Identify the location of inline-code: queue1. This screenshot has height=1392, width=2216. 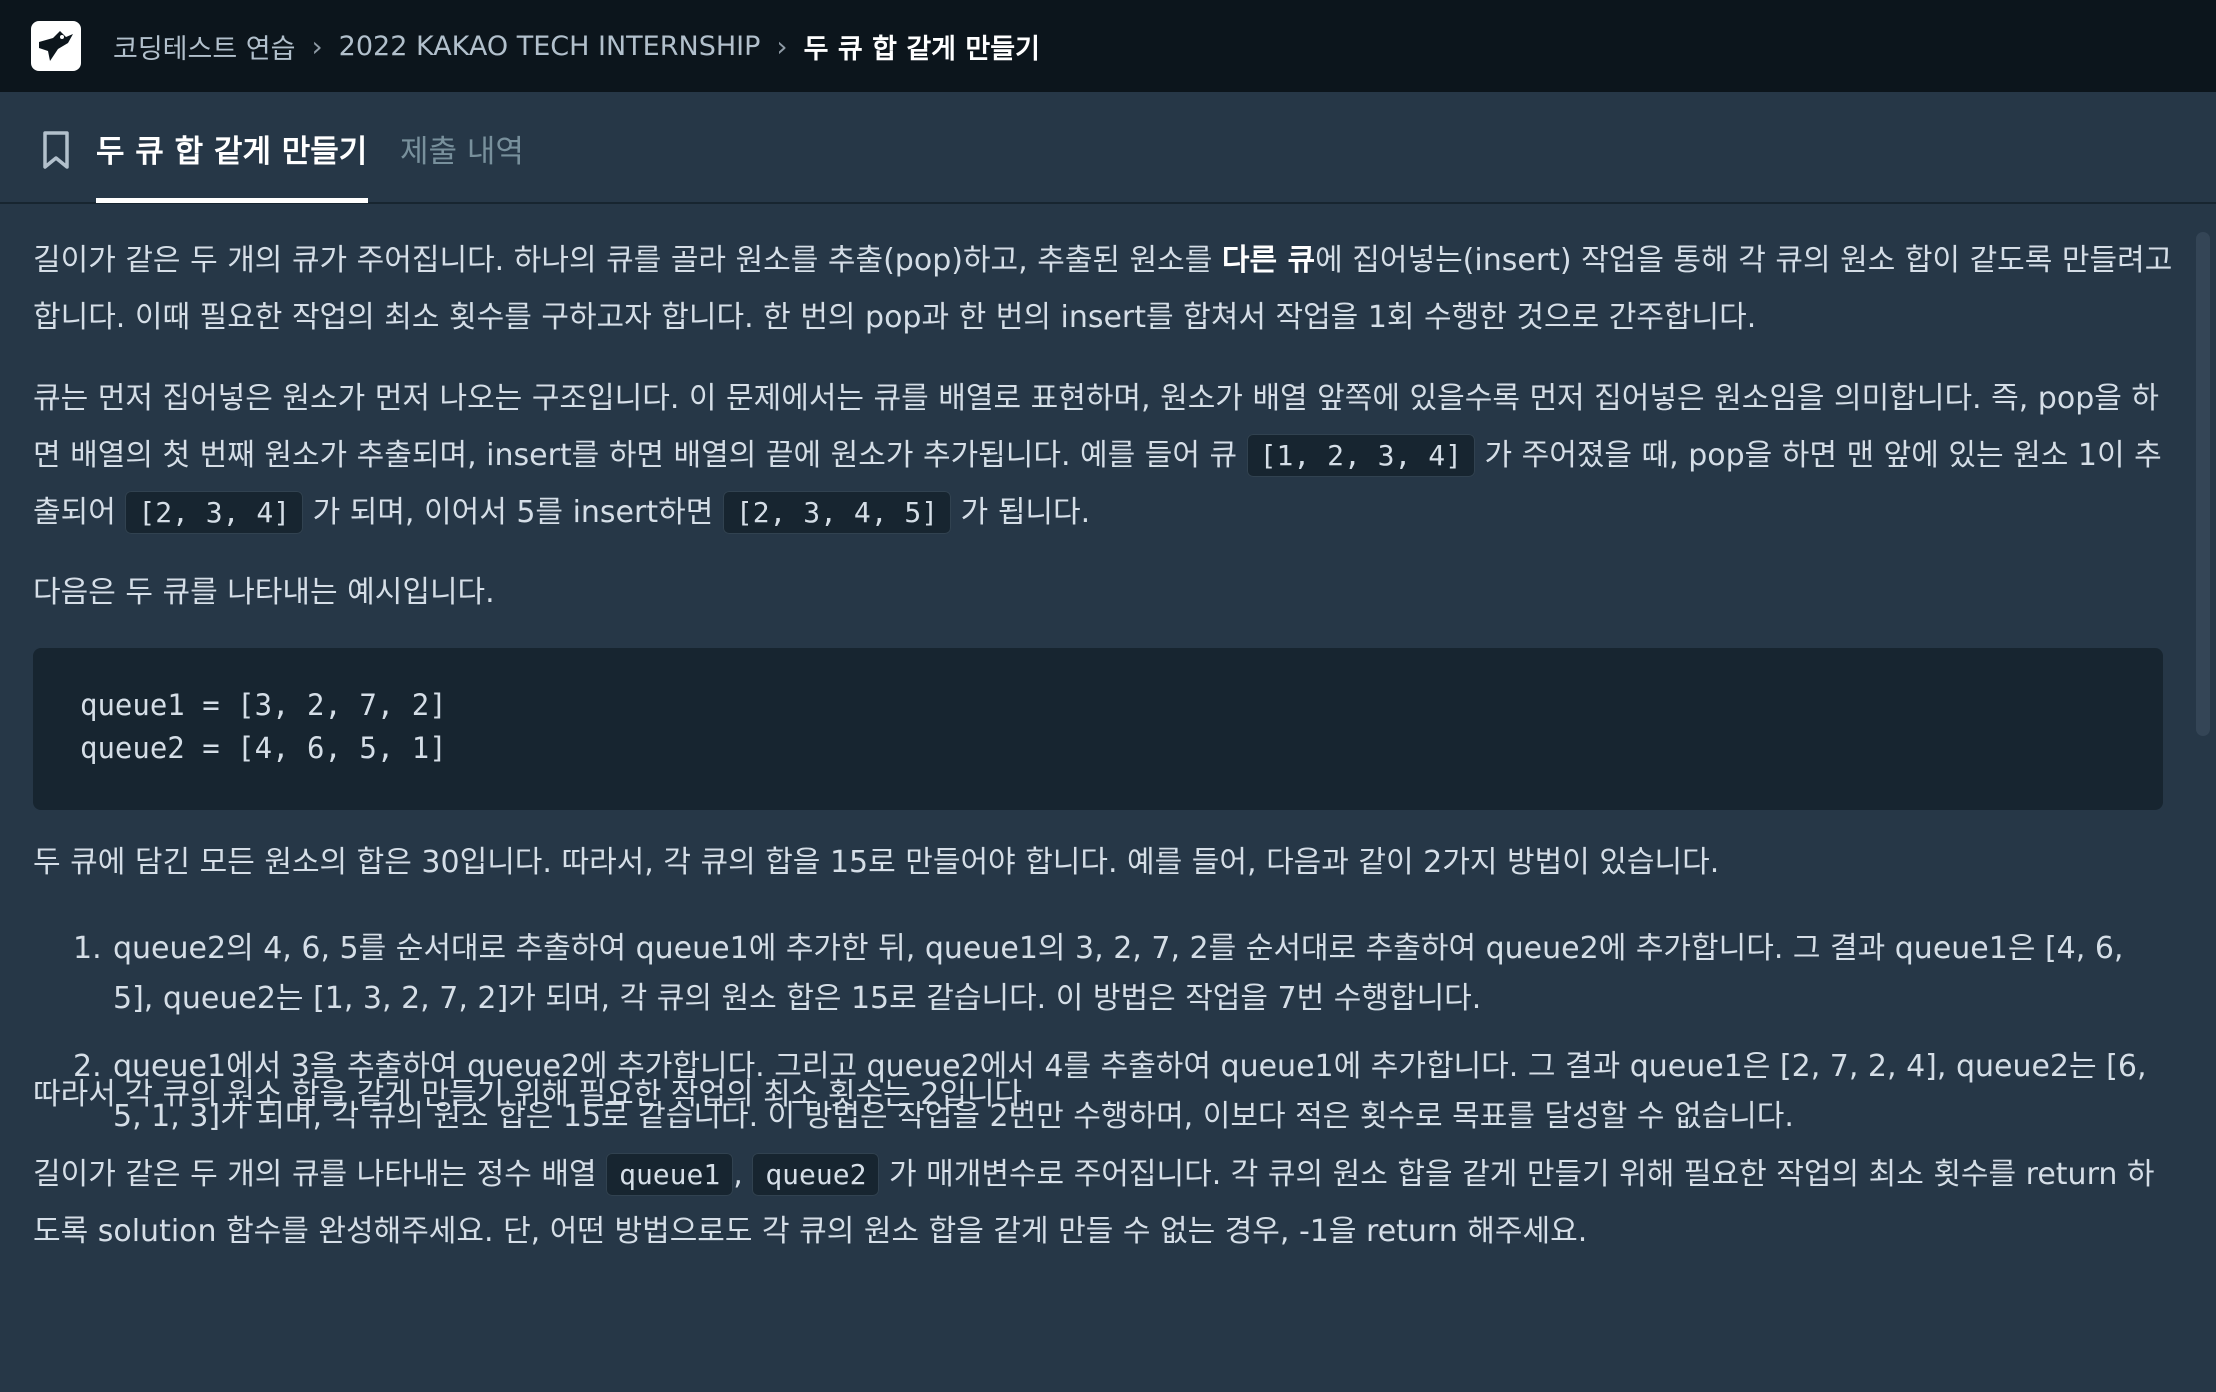
(670, 1174).